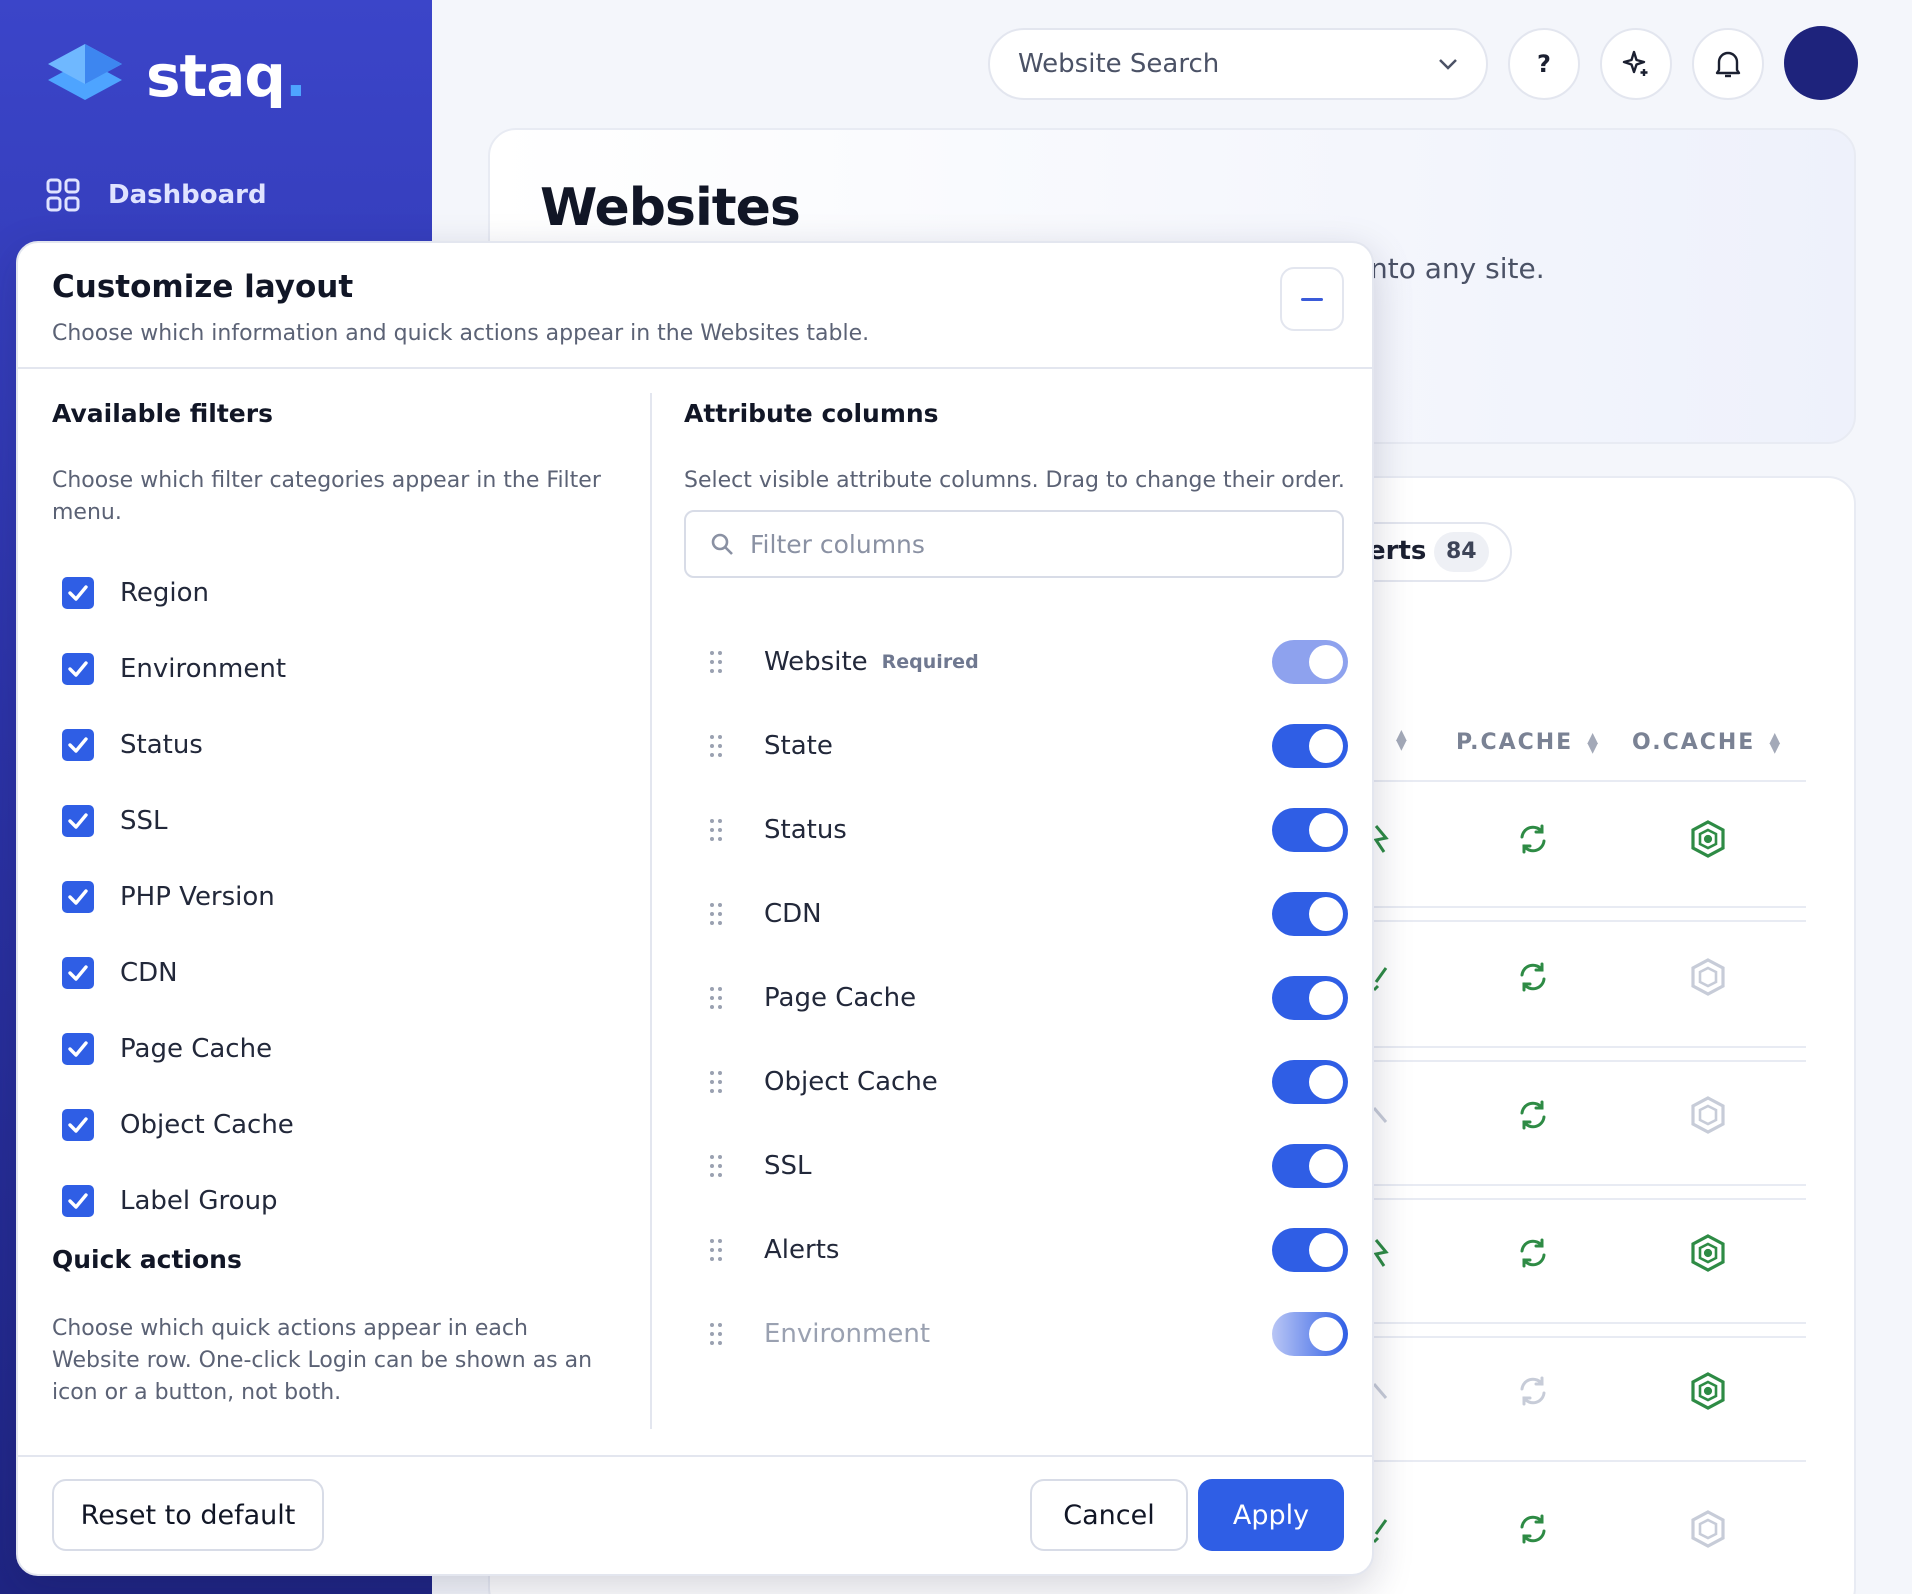  Describe the element at coordinates (670, 208) in the screenshot. I see `page-title: Websites` at that location.